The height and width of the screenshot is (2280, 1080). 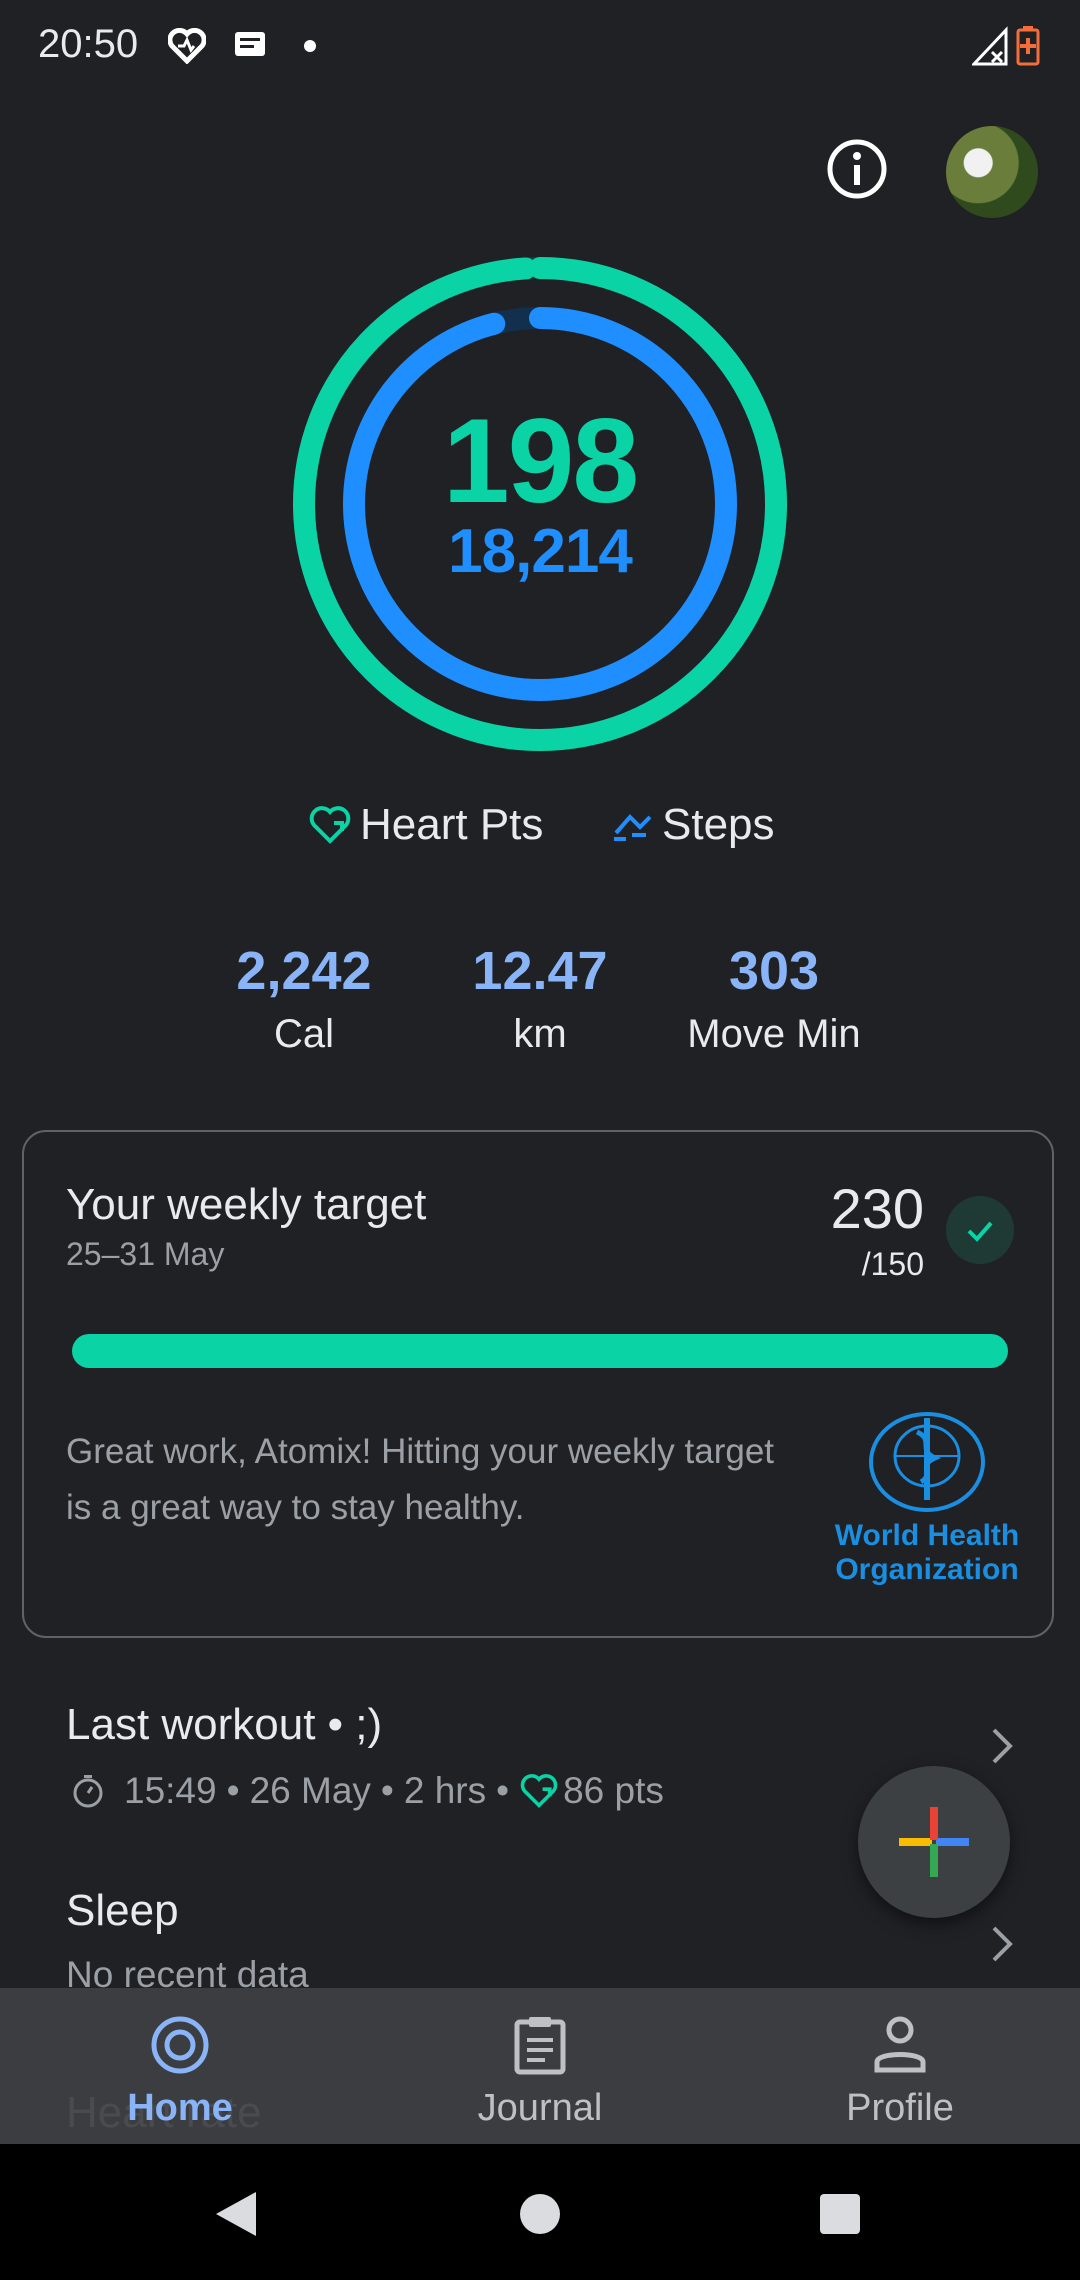 What do you see at coordinates (540, 1351) in the screenshot?
I see `weekly-progress-bar` at bounding box center [540, 1351].